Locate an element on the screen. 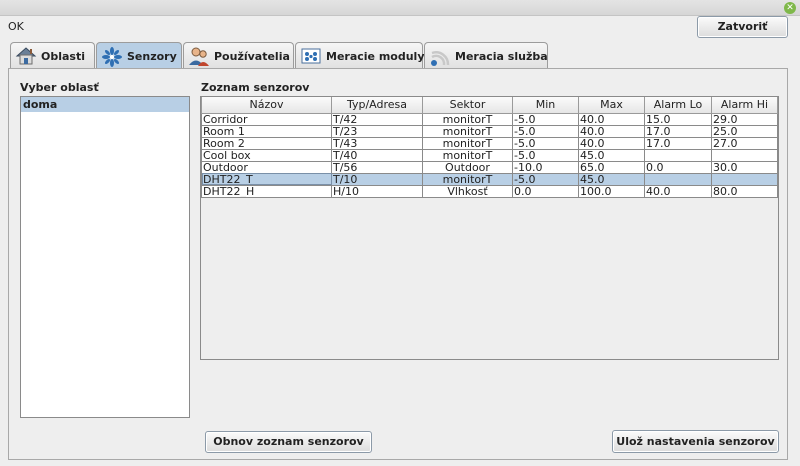 This screenshot has height=466, width=800. area-list-item: doma is located at coordinates (105, 104).